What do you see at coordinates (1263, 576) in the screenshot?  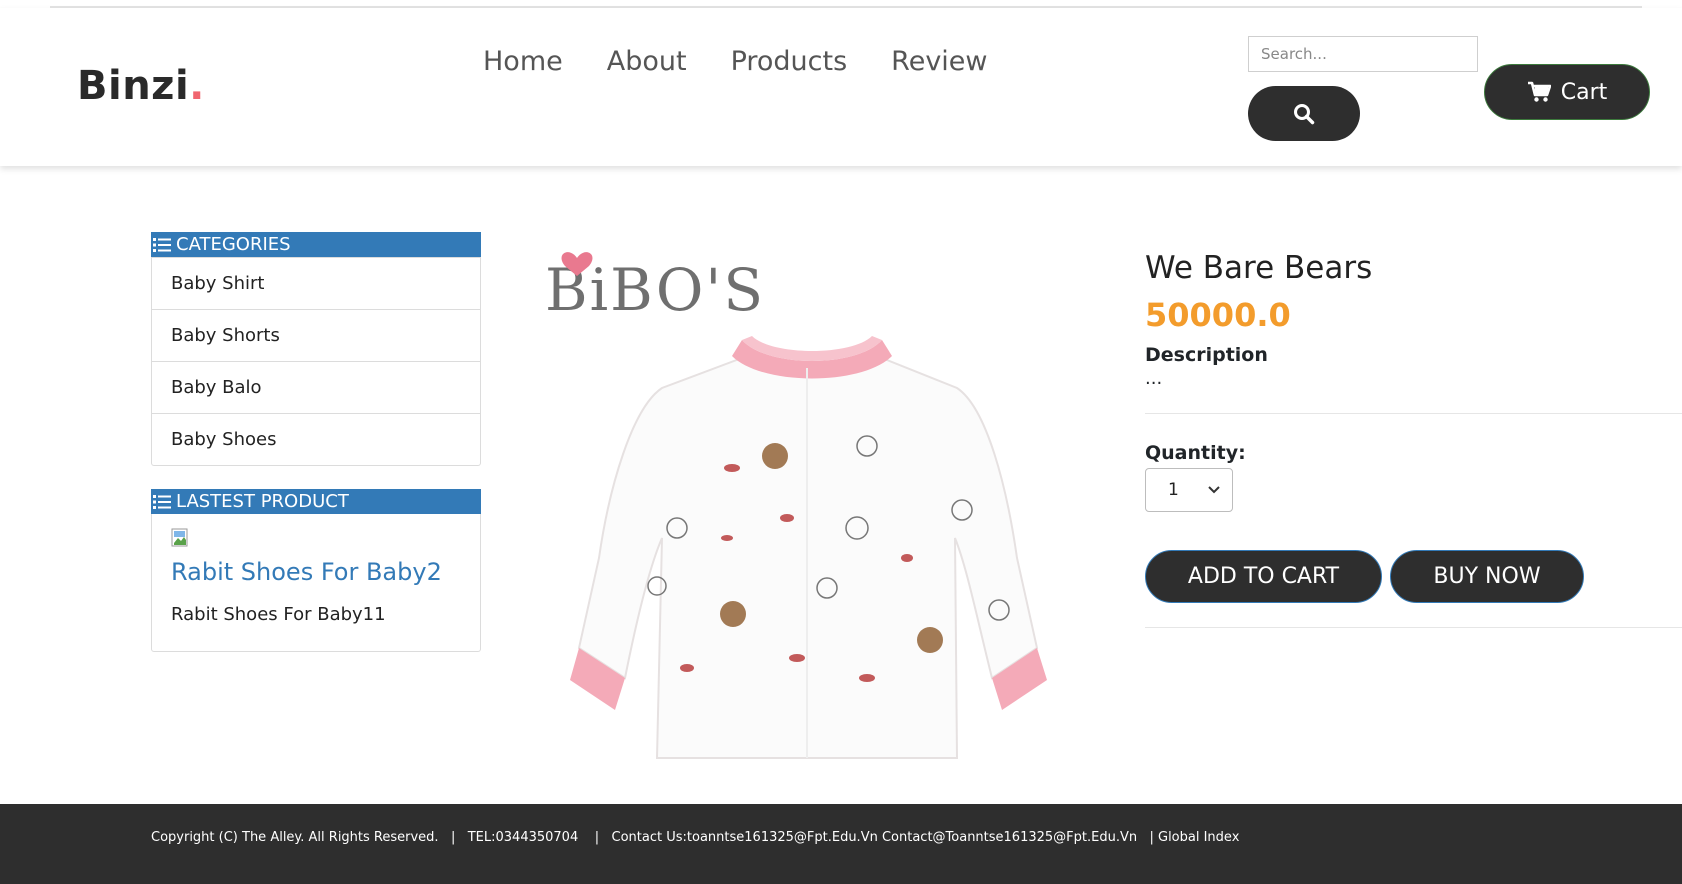 I see `add-to-cart-button: ADD TO CART` at bounding box center [1263, 576].